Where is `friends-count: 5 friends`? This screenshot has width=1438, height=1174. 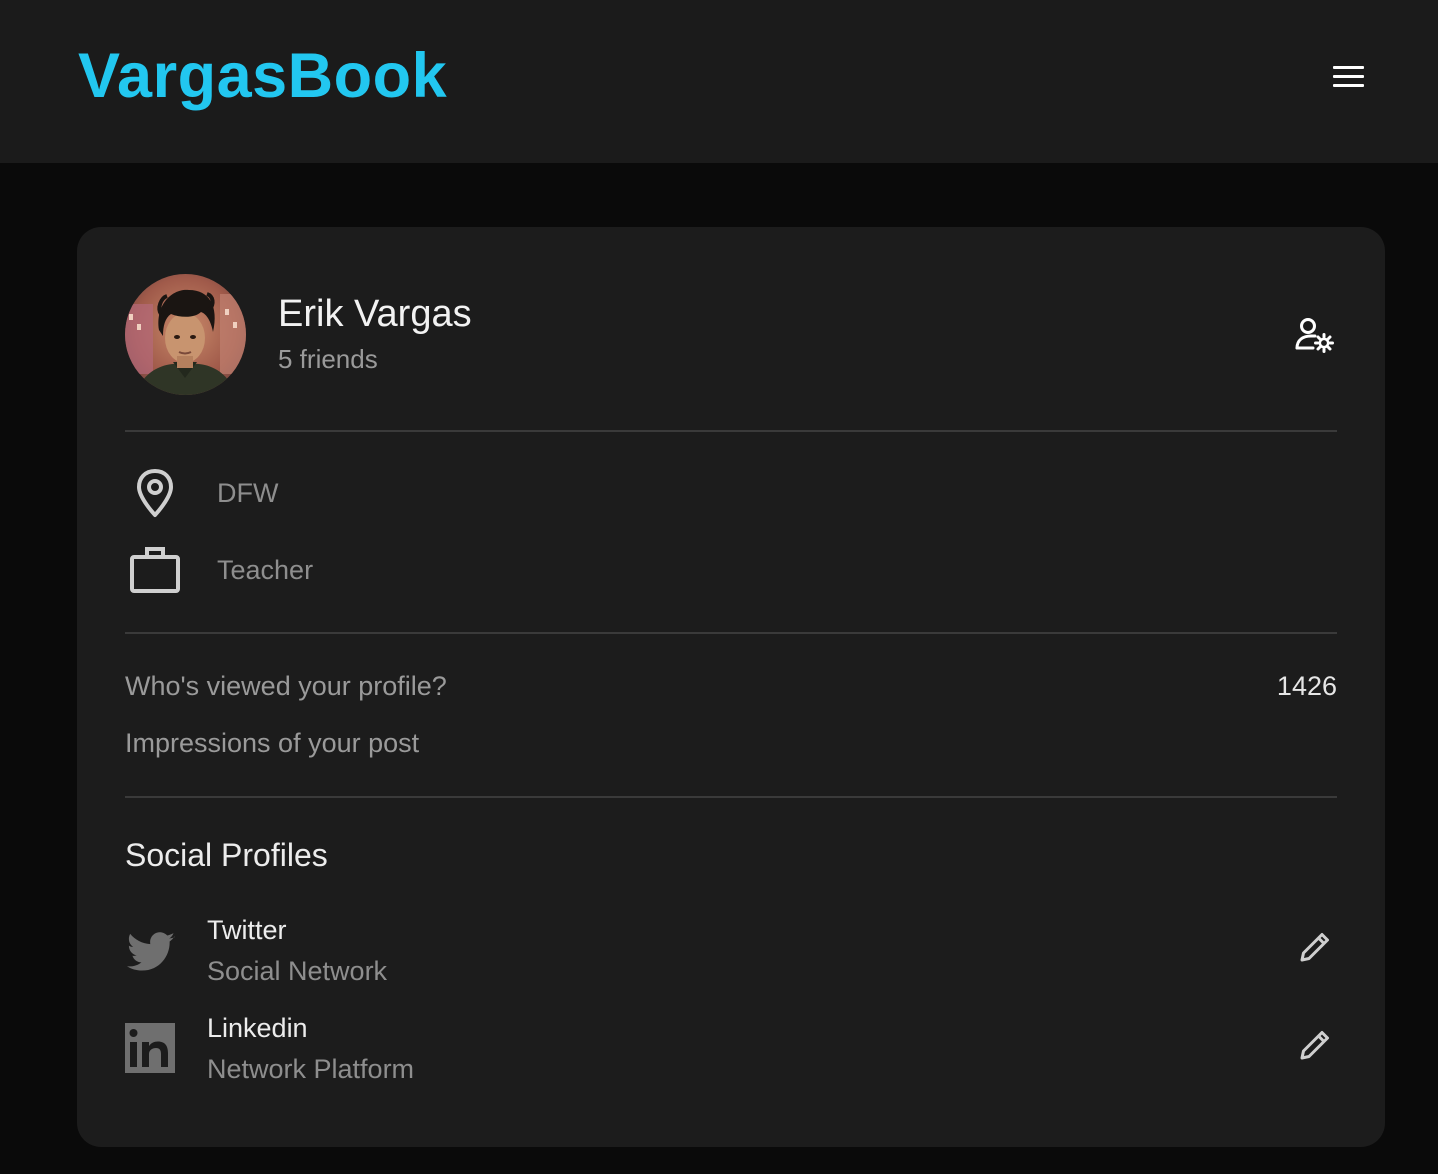
friends-count: 5 friends is located at coordinates (328, 359).